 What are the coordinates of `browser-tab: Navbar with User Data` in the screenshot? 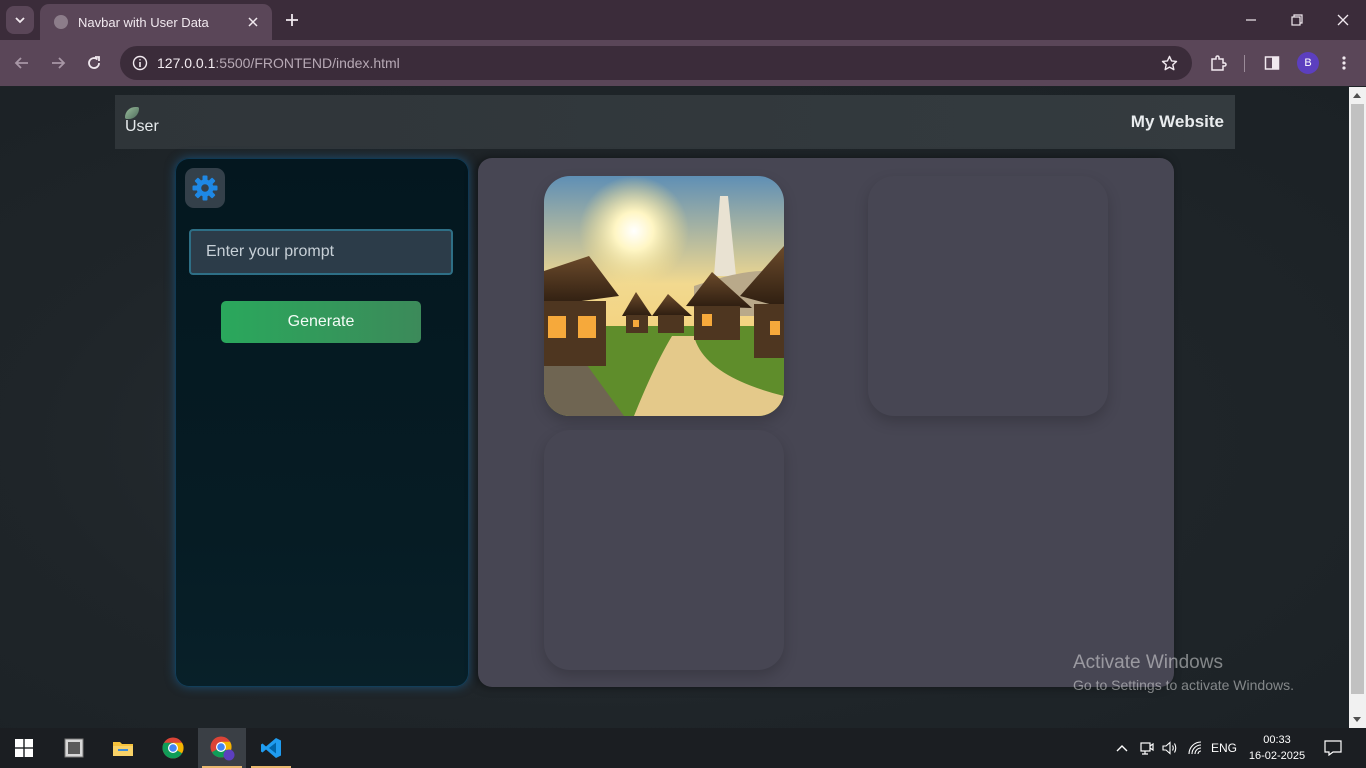 It's located at (156, 22).